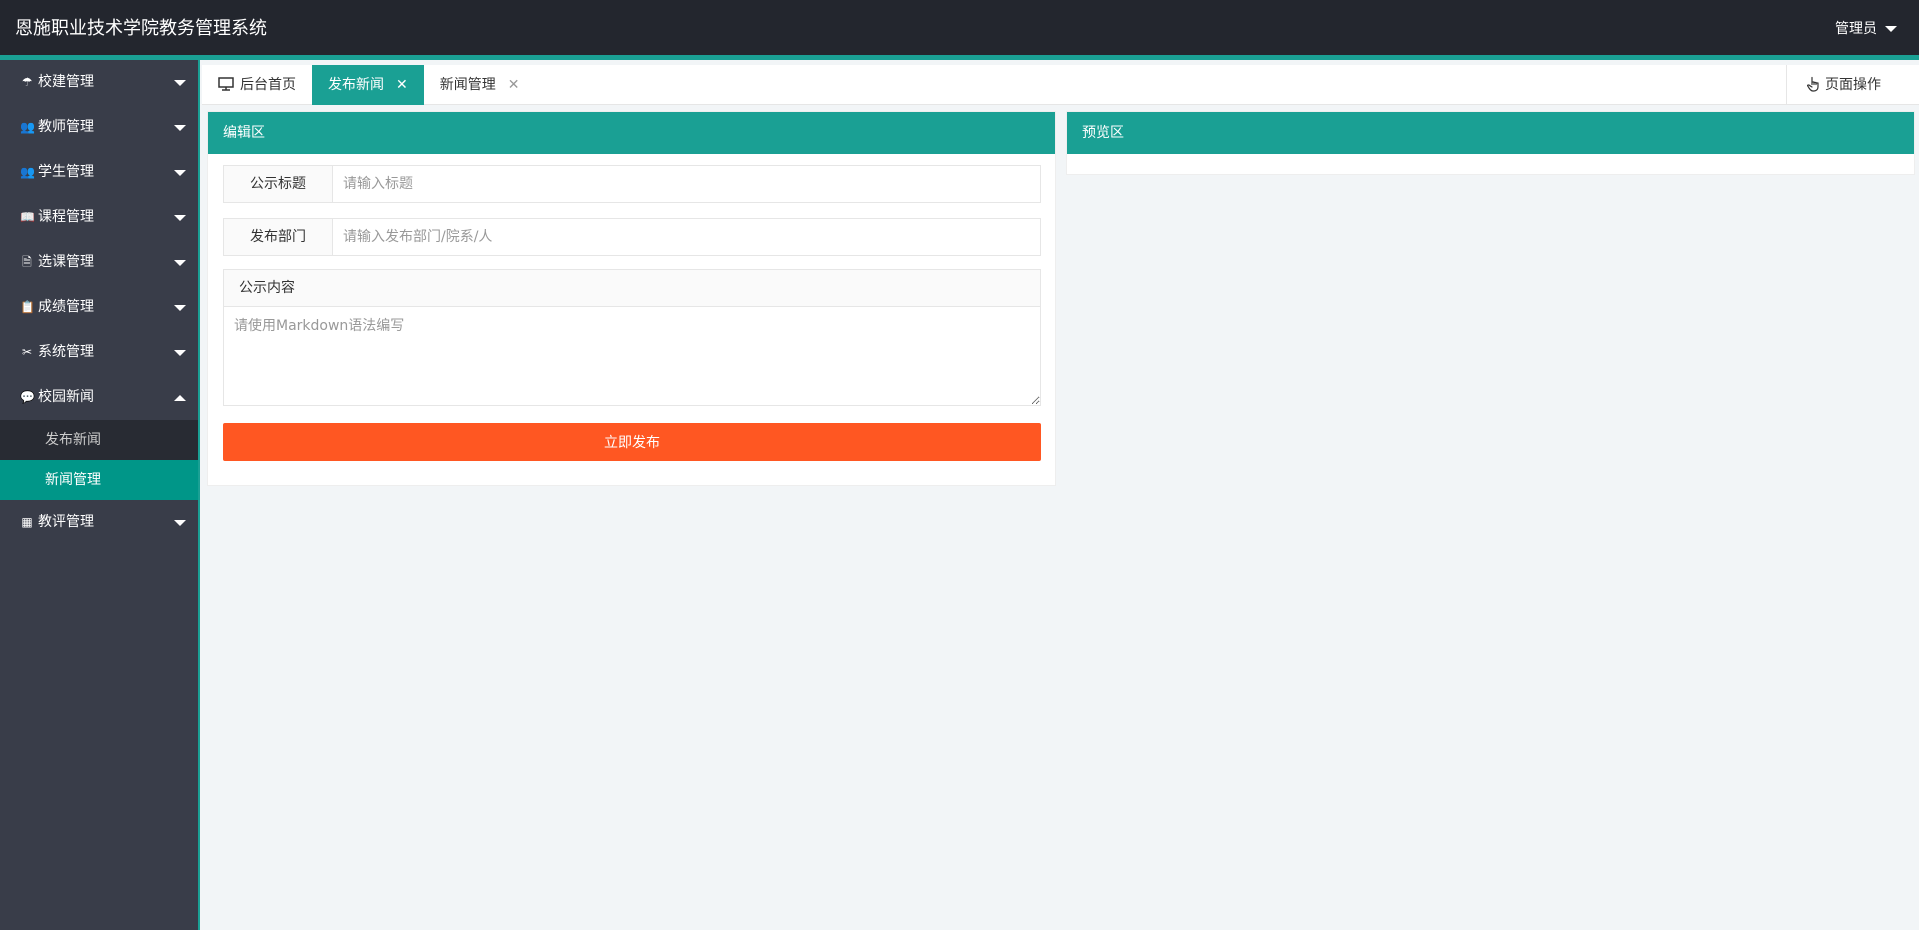 This screenshot has height=930, width=1919. I want to click on content-textarea, so click(632, 356).